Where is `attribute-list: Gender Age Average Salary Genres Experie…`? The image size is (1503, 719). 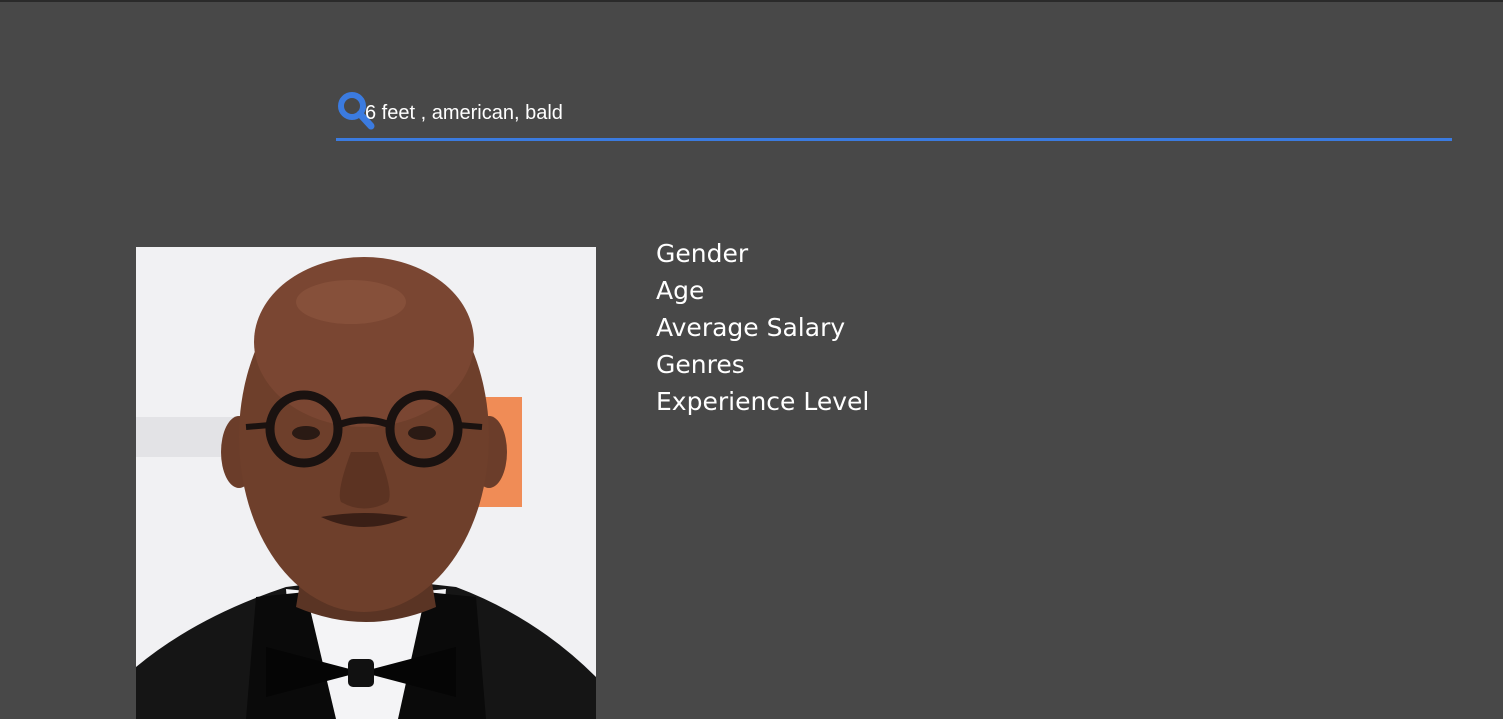 attribute-list: Gender Age Average Salary Genres Experie… is located at coordinates (762, 327).